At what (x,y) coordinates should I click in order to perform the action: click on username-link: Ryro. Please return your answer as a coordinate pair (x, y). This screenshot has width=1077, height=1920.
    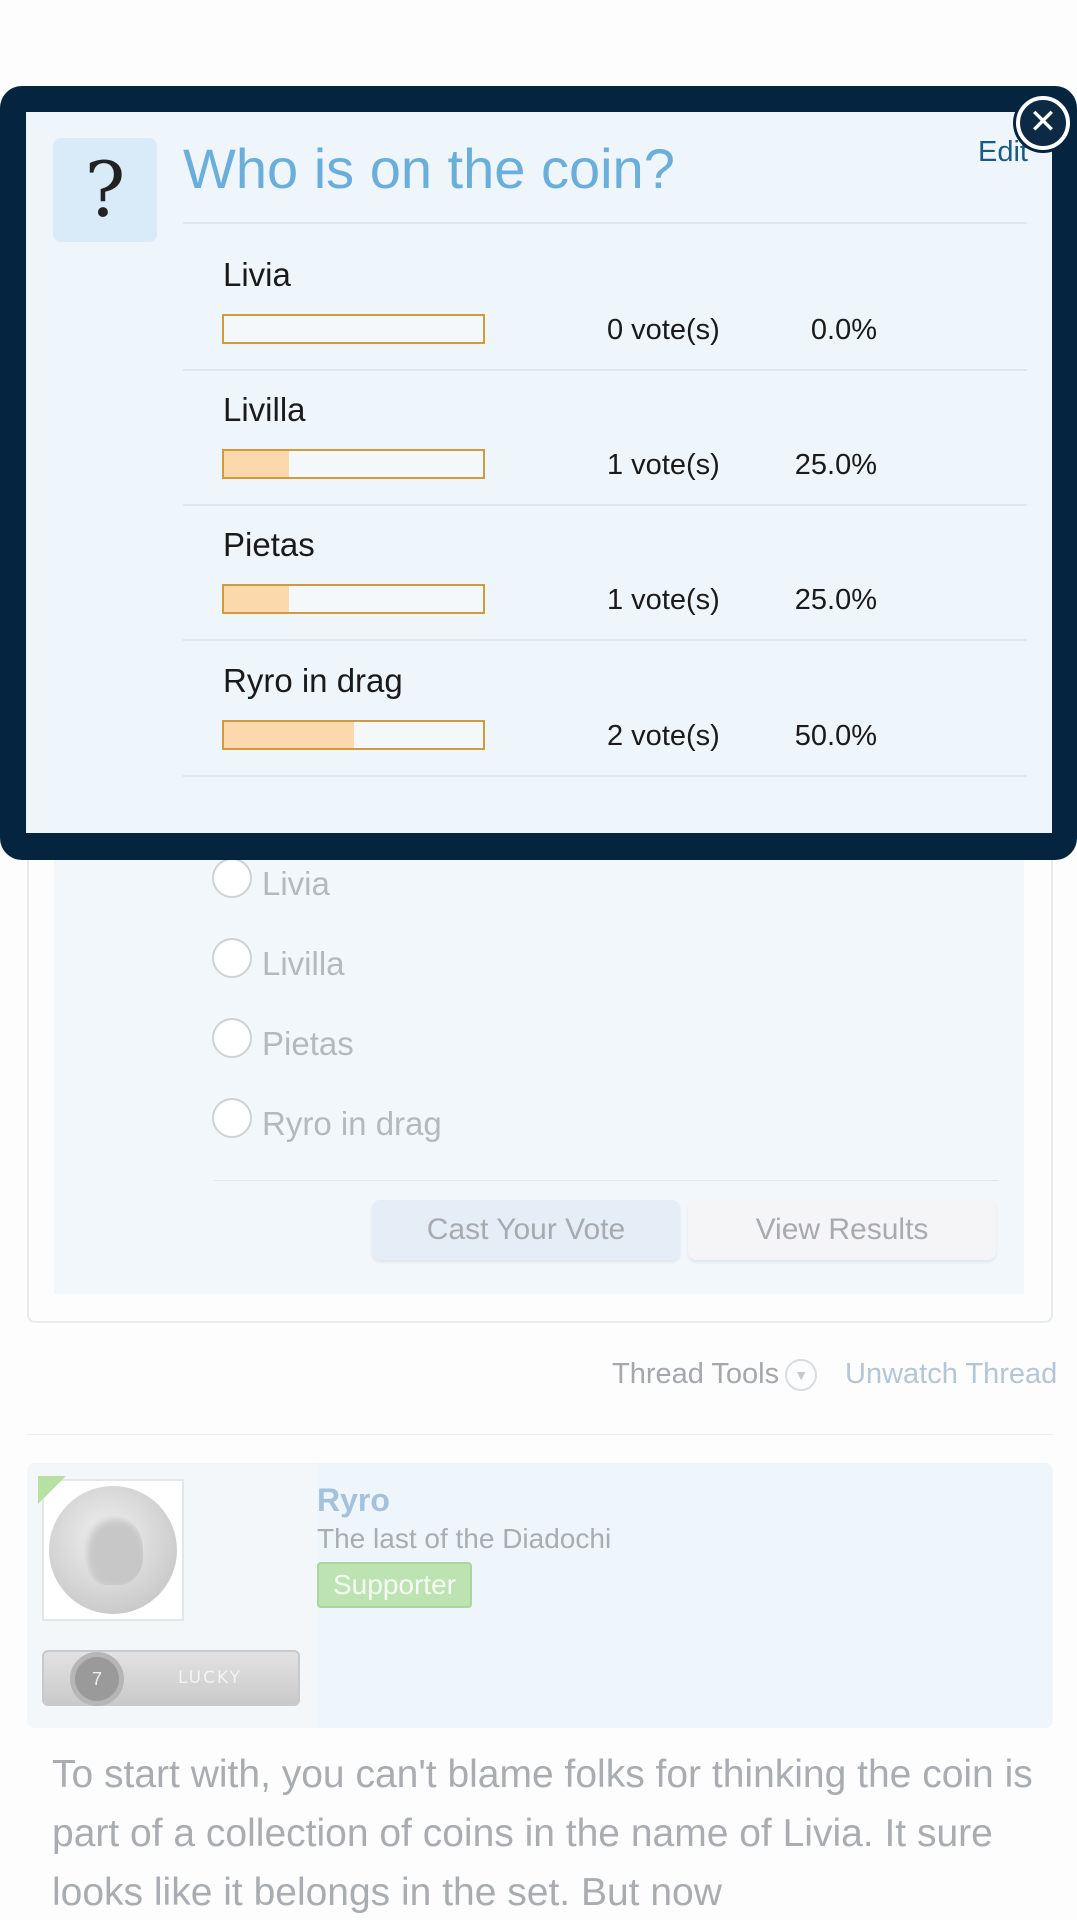
    Looking at the image, I should click on (353, 1500).